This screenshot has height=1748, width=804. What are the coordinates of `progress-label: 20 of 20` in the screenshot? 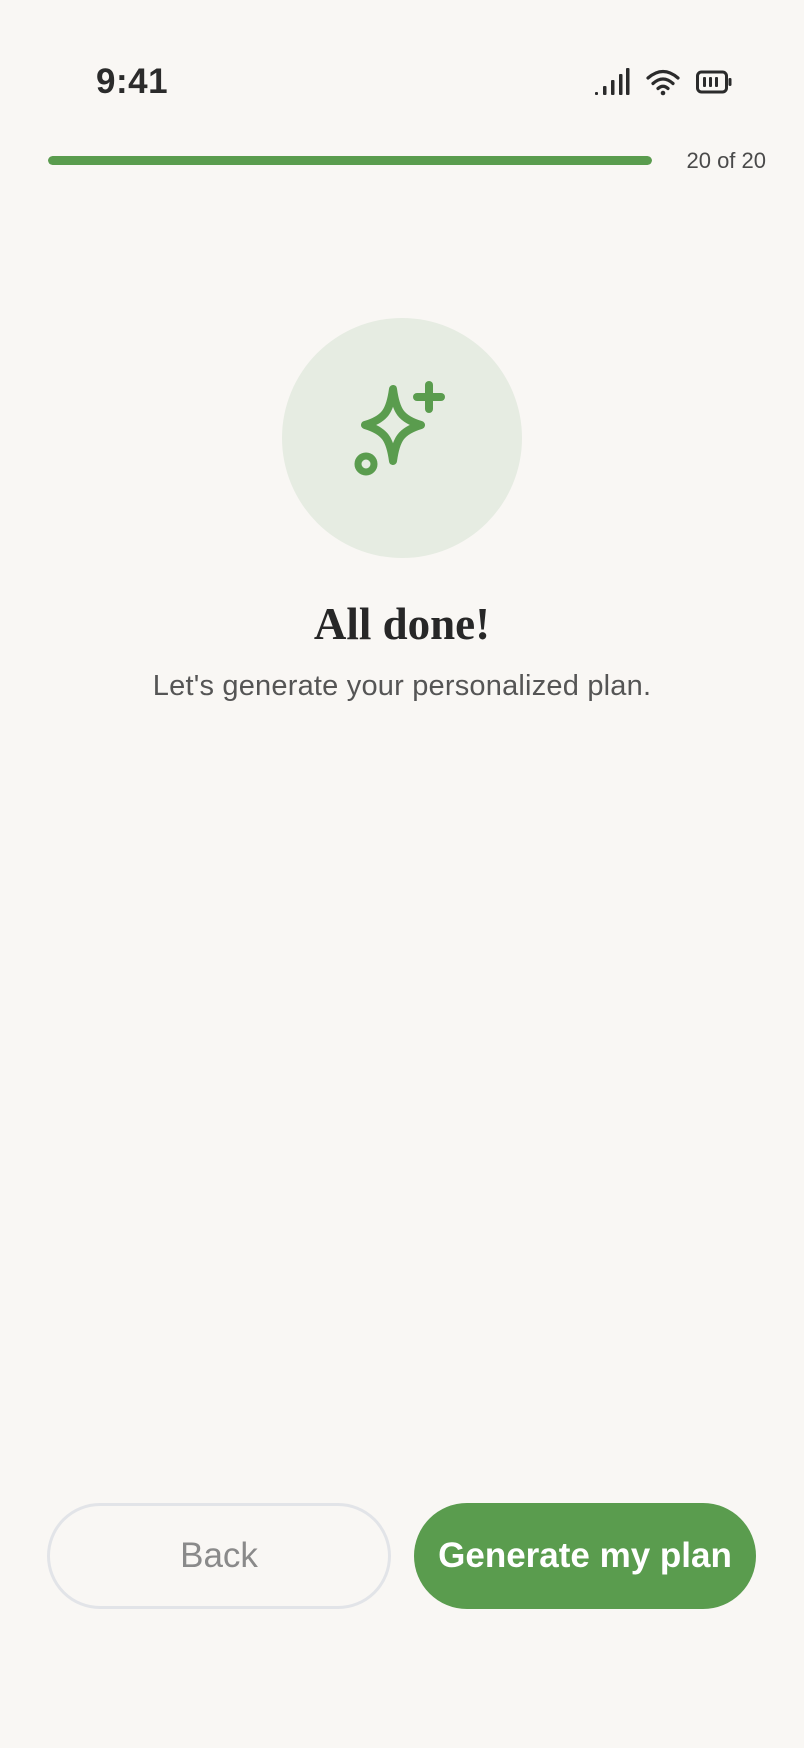 It's located at (726, 160).